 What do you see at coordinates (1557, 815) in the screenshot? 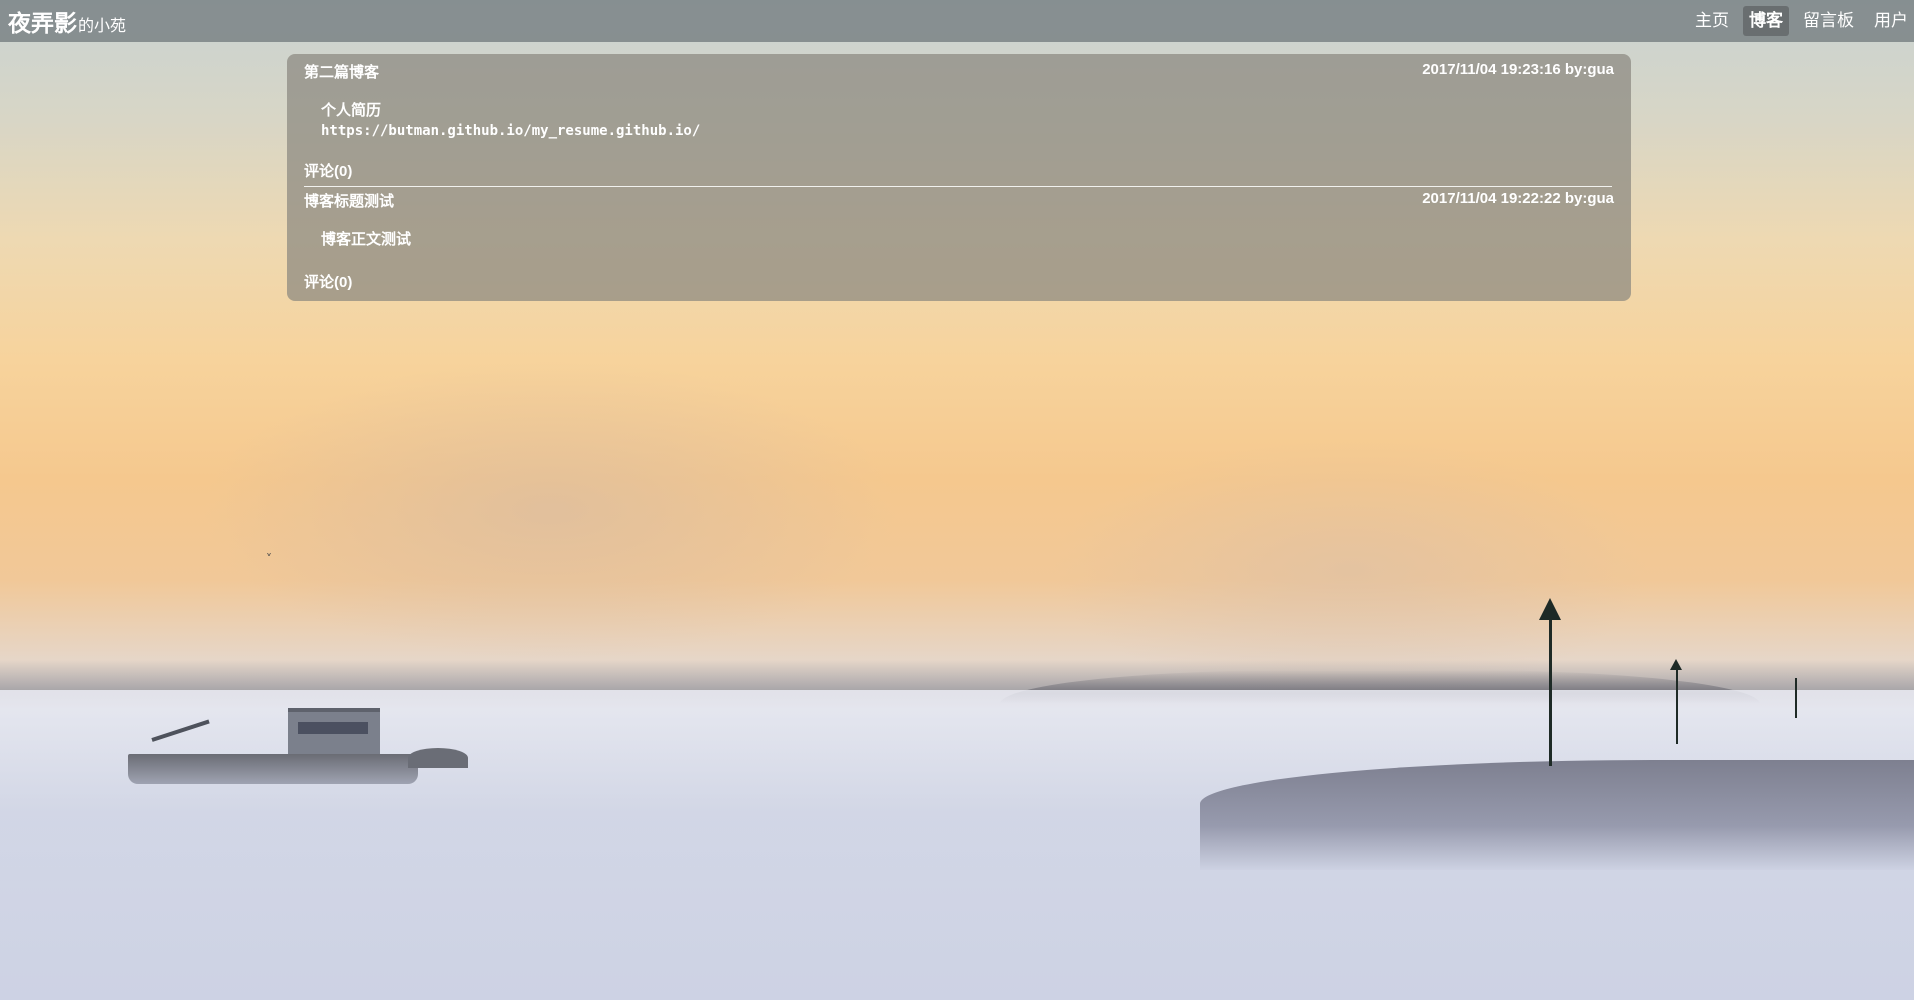
I see `shoreline` at bounding box center [1557, 815].